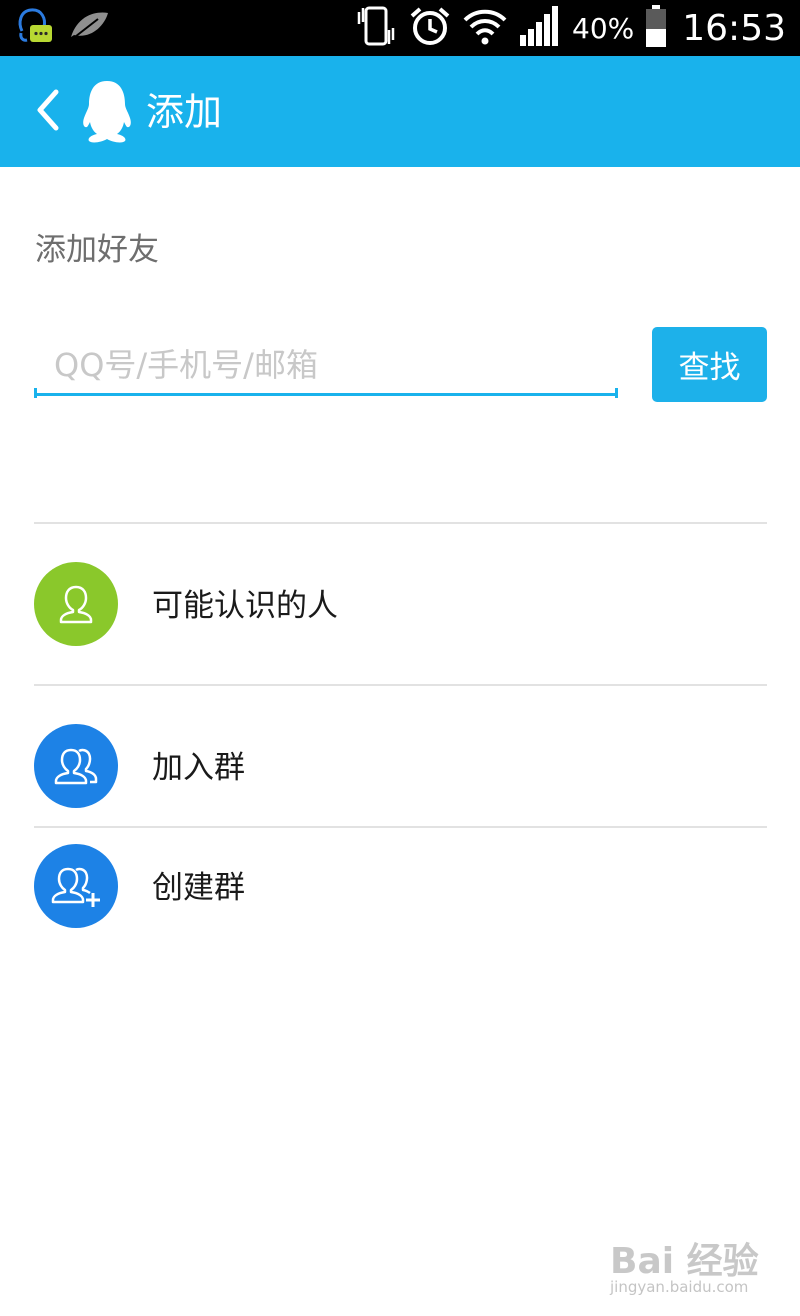 This screenshot has width=800, height=1316. What do you see at coordinates (400, 767) in the screenshot?
I see `option-join-group: 加入群` at bounding box center [400, 767].